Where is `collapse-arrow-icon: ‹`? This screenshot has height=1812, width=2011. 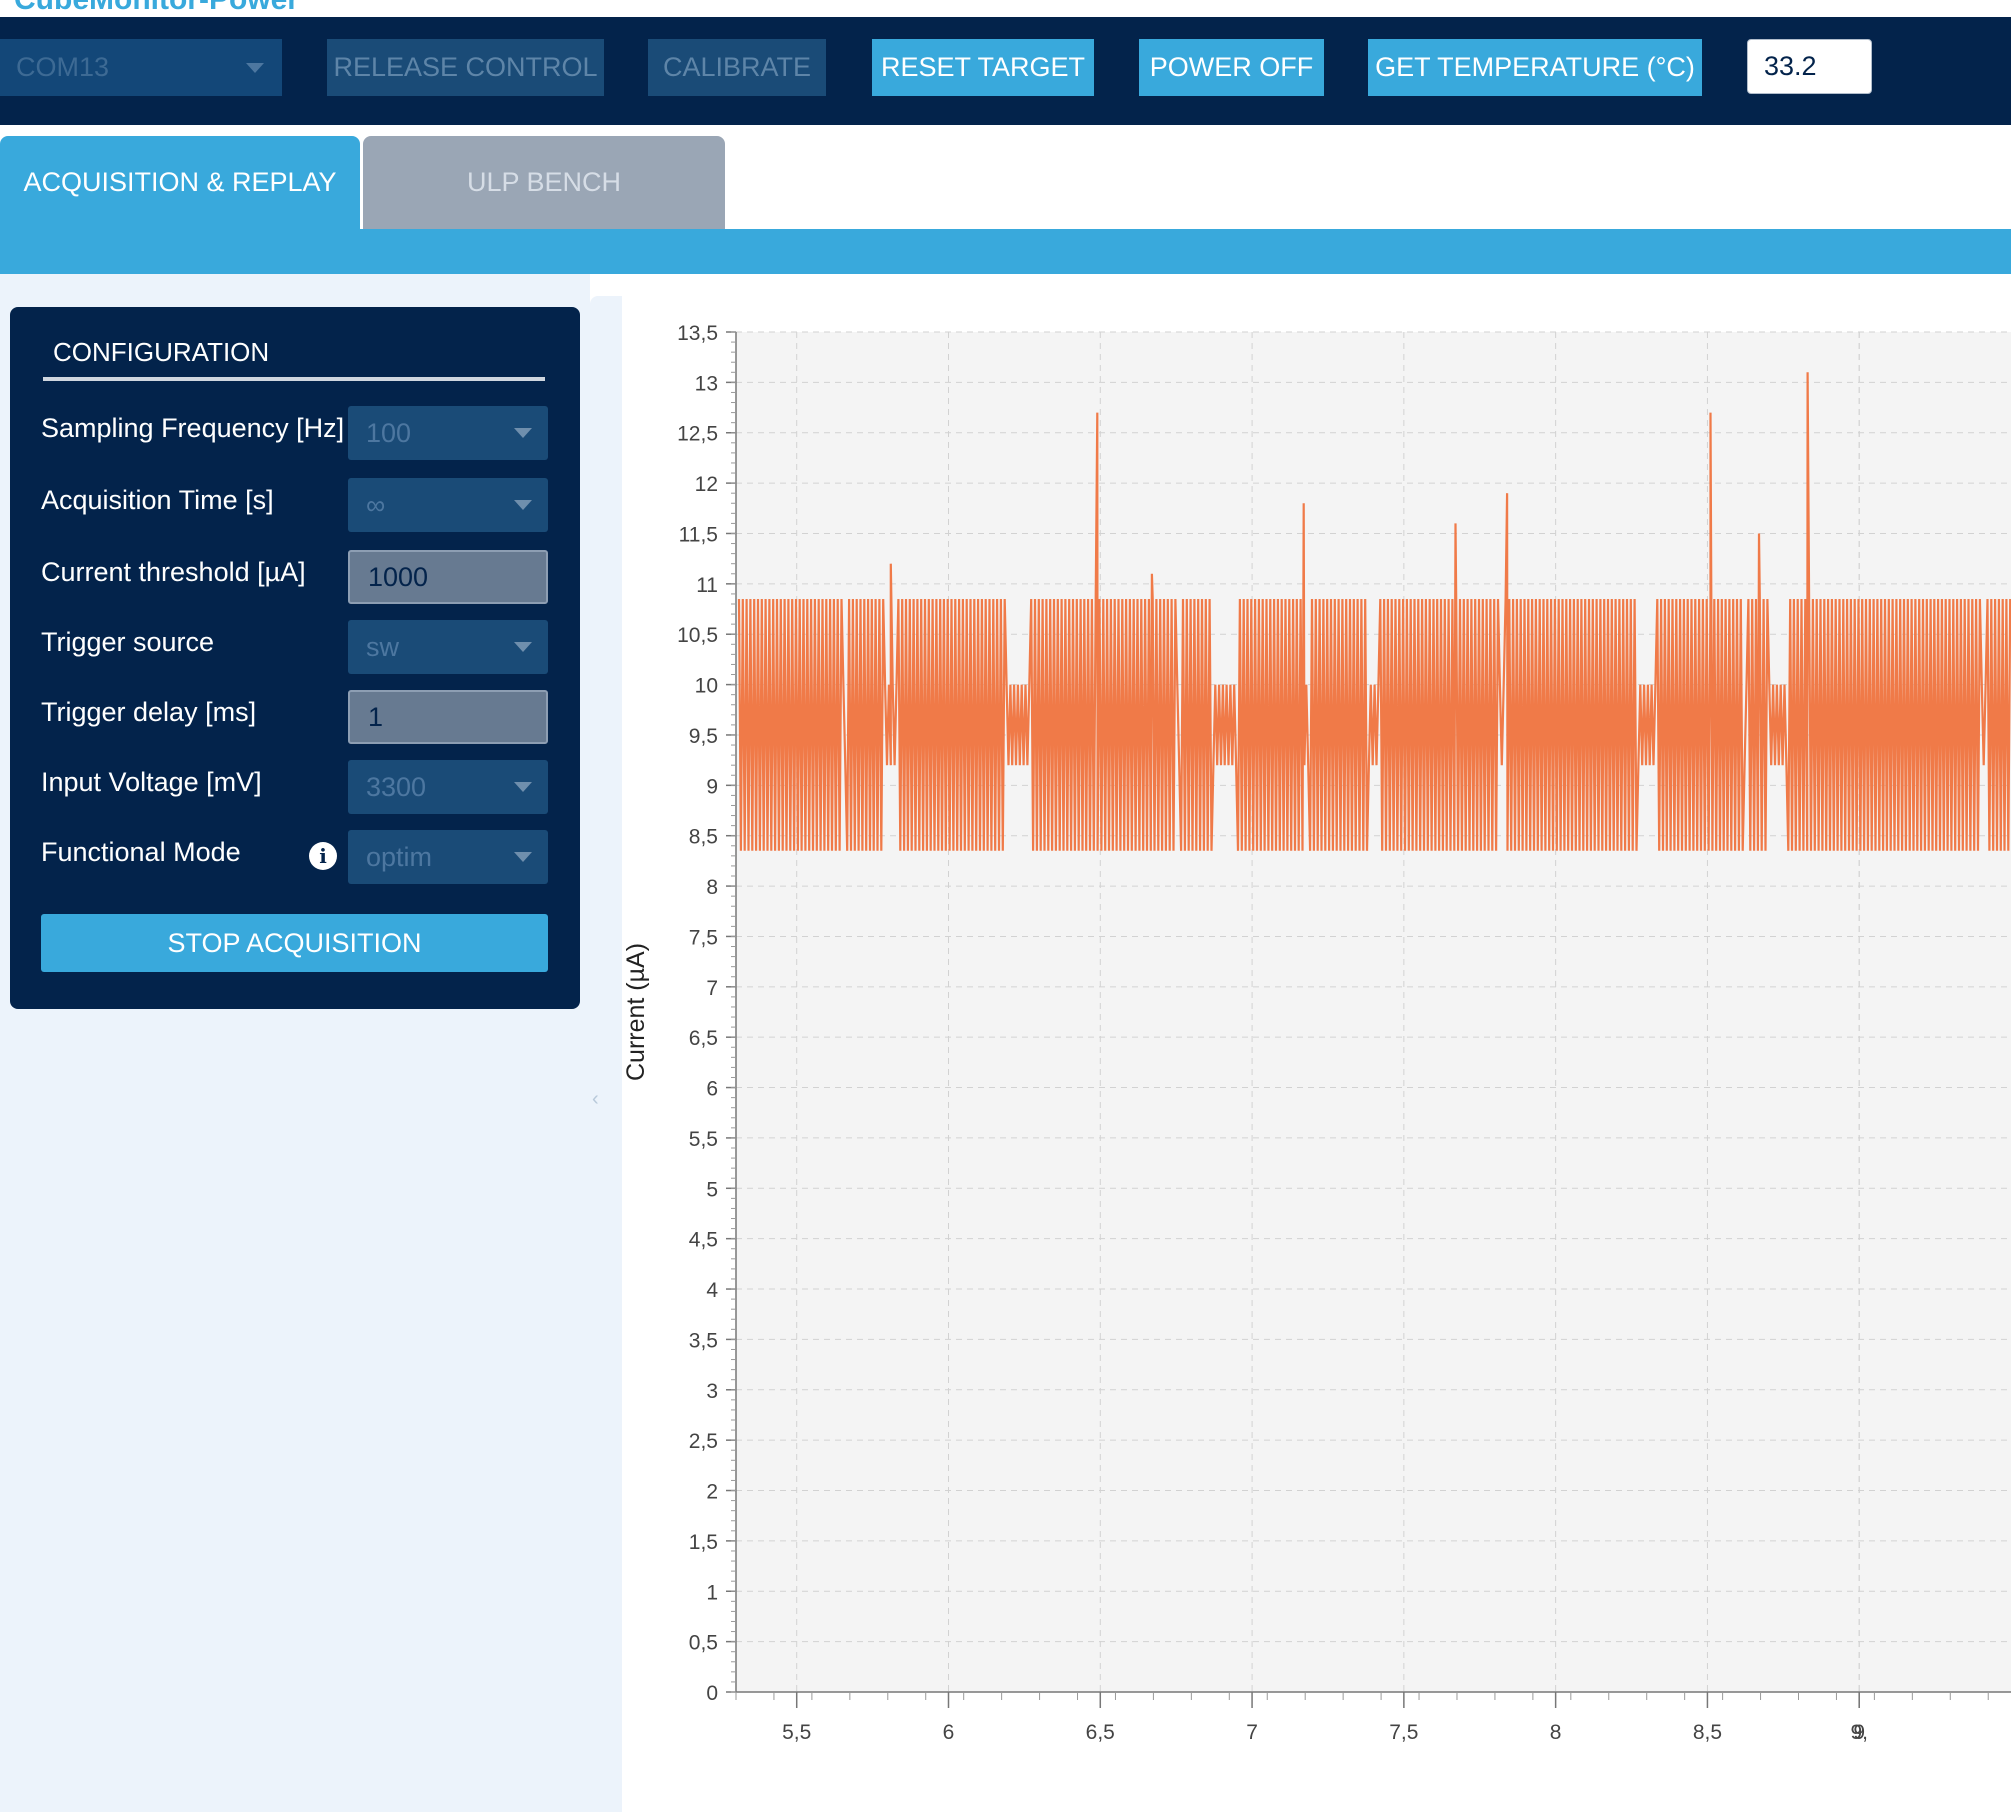 collapse-arrow-icon: ‹ is located at coordinates (595, 1099).